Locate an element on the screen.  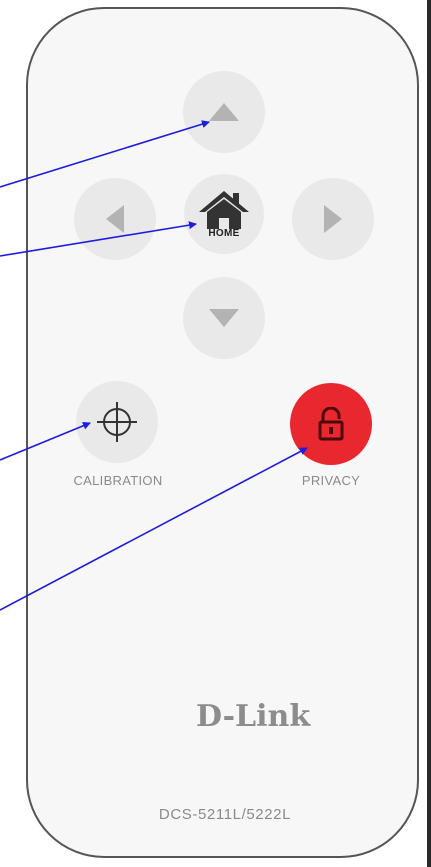
triangle-left-icon is located at coordinates (115, 219).